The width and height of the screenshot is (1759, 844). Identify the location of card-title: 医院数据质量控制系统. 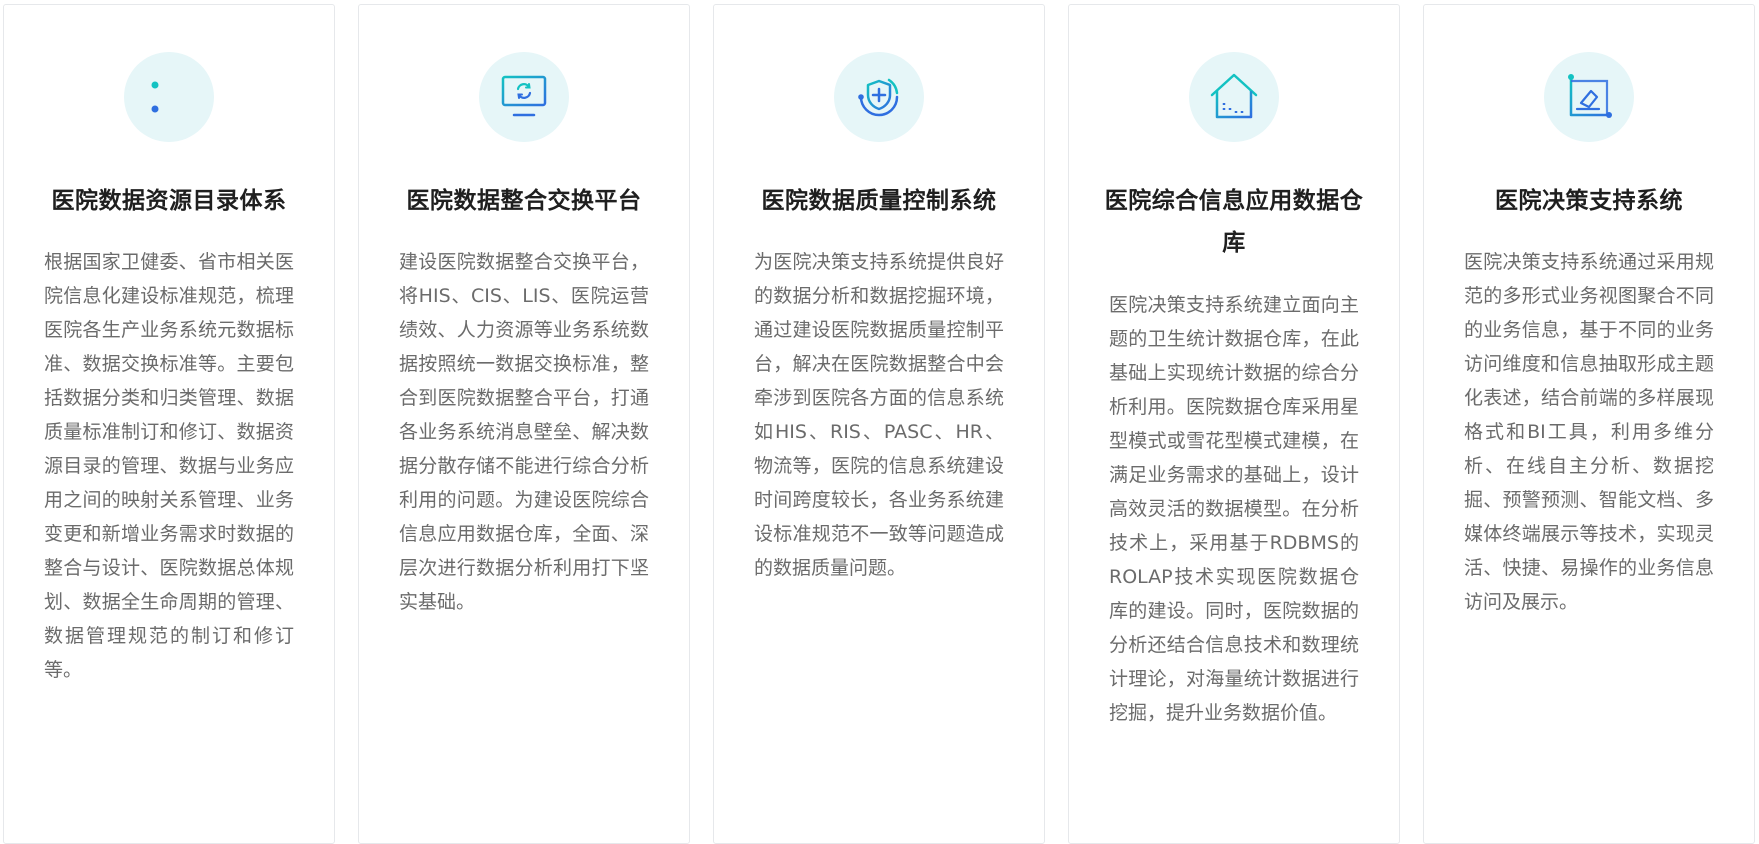
(879, 201).